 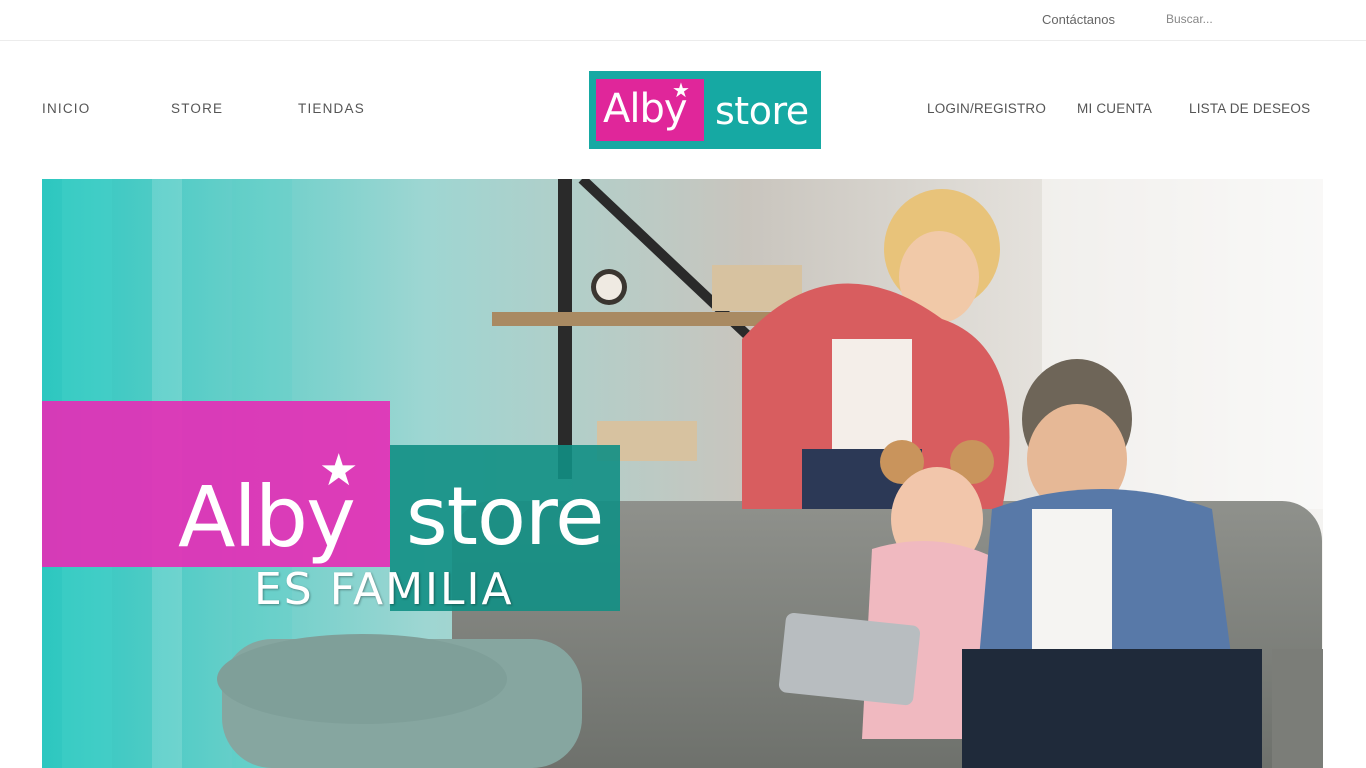 What do you see at coordinates (331, 108) in the screenshot?
I see `nav-link-tiendas: TIENDAS` at bounding box center [331, 108].